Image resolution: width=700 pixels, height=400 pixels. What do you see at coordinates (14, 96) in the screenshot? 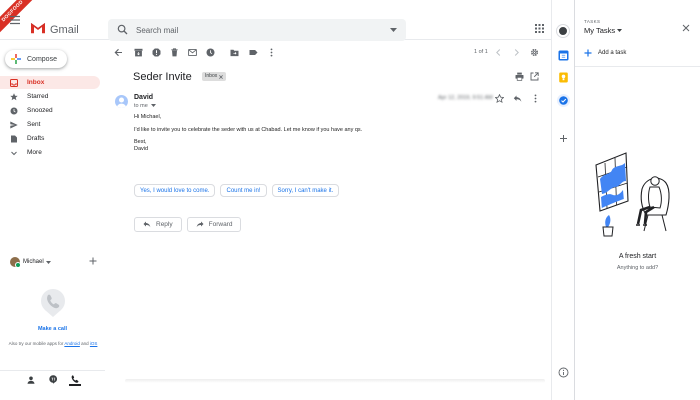
I see `star-icon` at bounding box center [14, 96].